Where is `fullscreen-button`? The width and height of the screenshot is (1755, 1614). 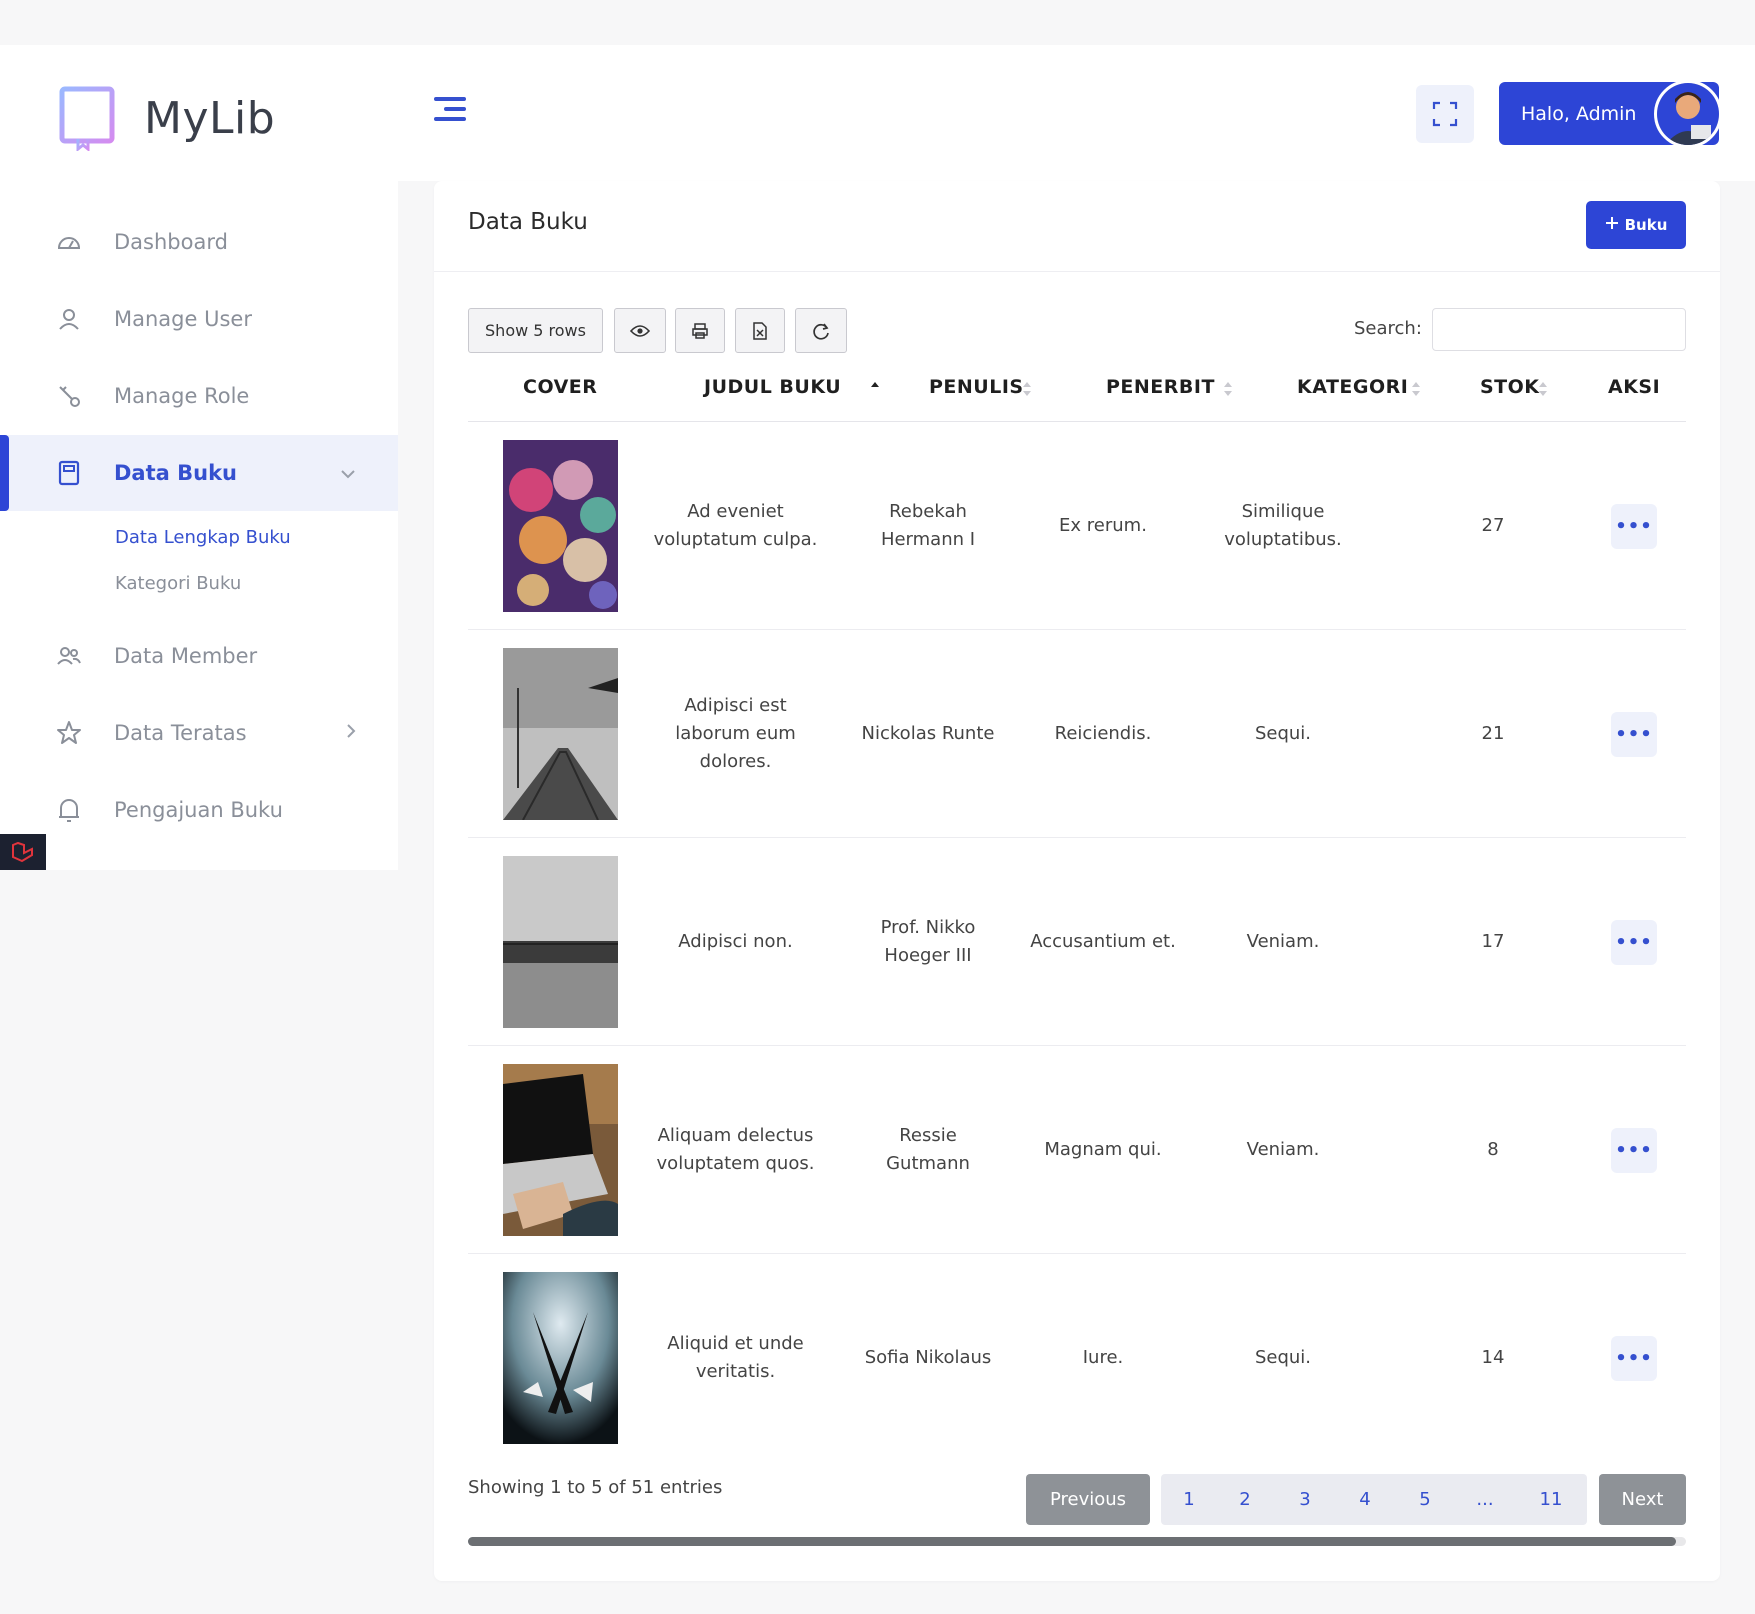
fullscreen-button is located at coordinates (1445, 114).